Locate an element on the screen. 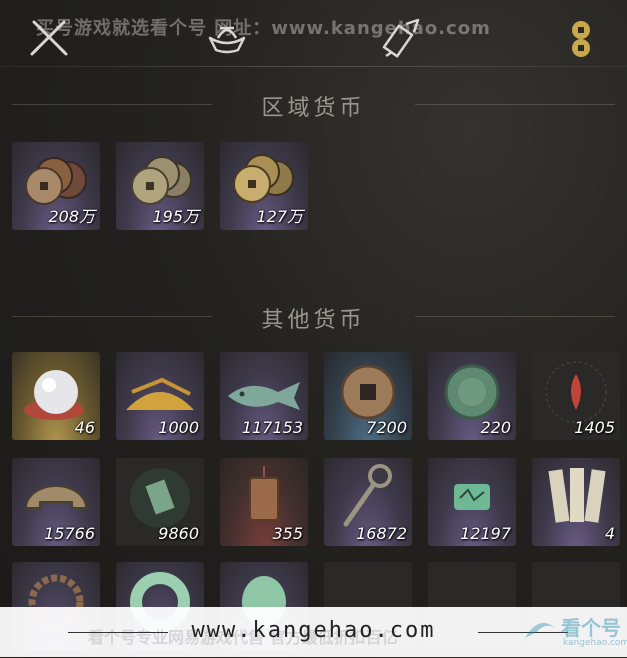 This screenshot has height=658, width=627. item-count: 208万 is located at coordinates (71, 216).